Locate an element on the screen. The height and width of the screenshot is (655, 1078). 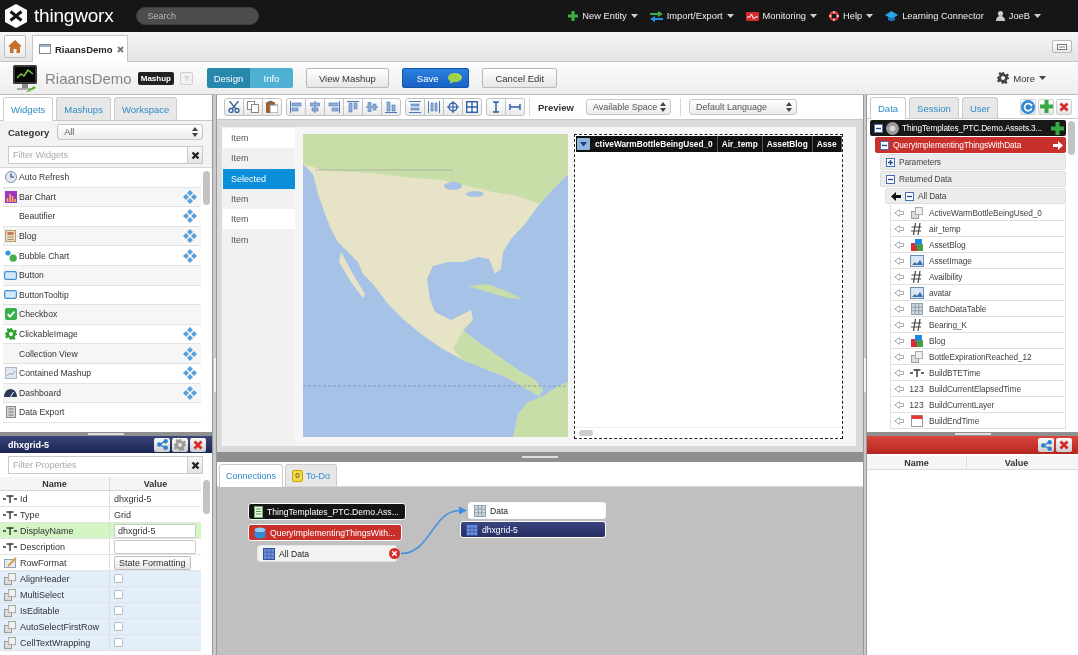
widget-item: Bubble Chart is located at coordinates (102, 256).